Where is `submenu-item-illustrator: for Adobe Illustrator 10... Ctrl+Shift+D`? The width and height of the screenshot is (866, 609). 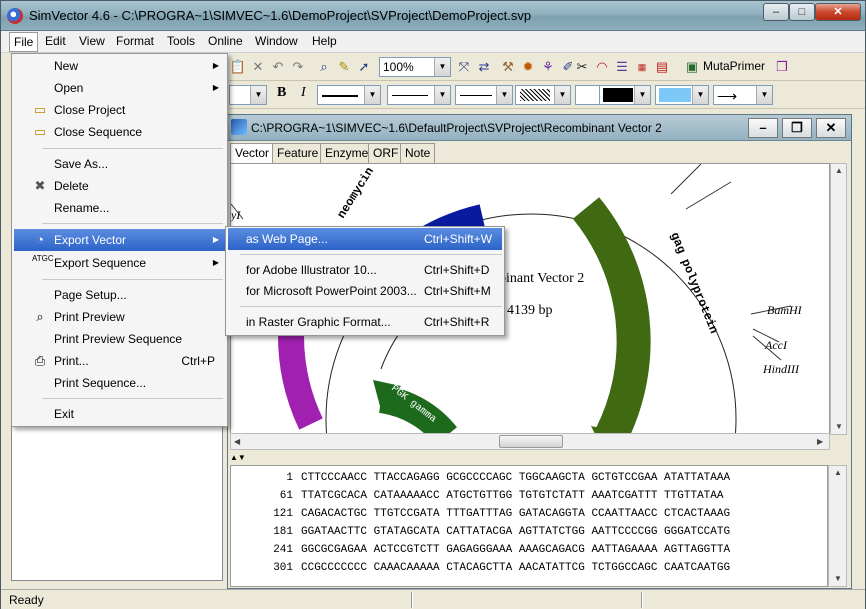 submenu-item-illustrator: for Adobe Illustrator 10... Ctrl+Shift+D is located at coordinates (365, 270).